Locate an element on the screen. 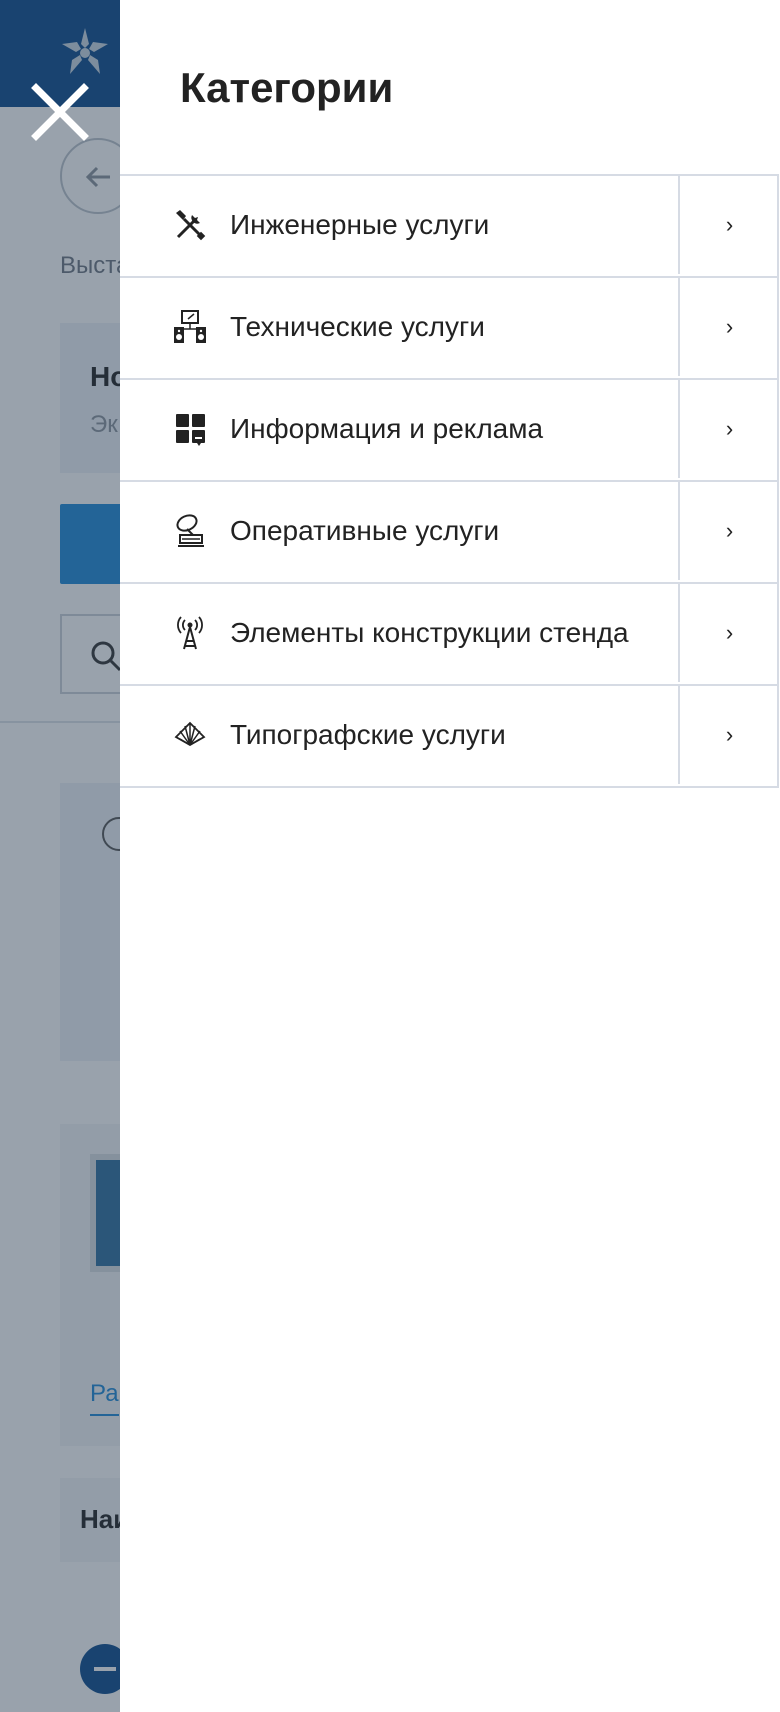  category-label: Технические услуги is located at coordinates (357, 326).